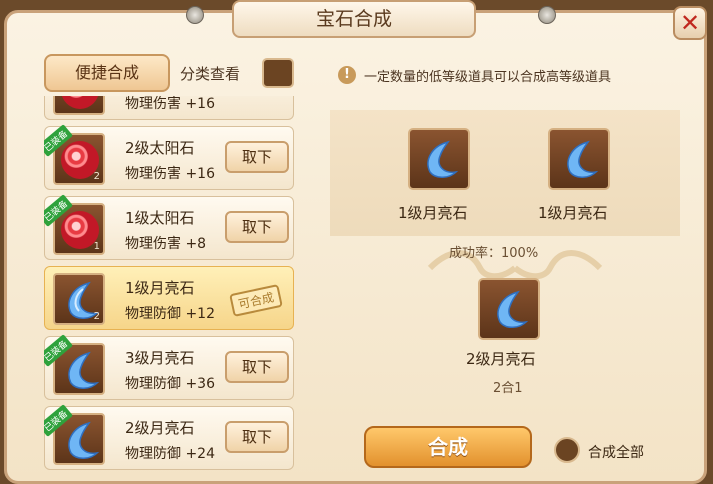  What do you see at coordinates (166, 244) in the screenshot?
I see `item-stat: 物理伤害 +8` at bounding box center [166, 244].